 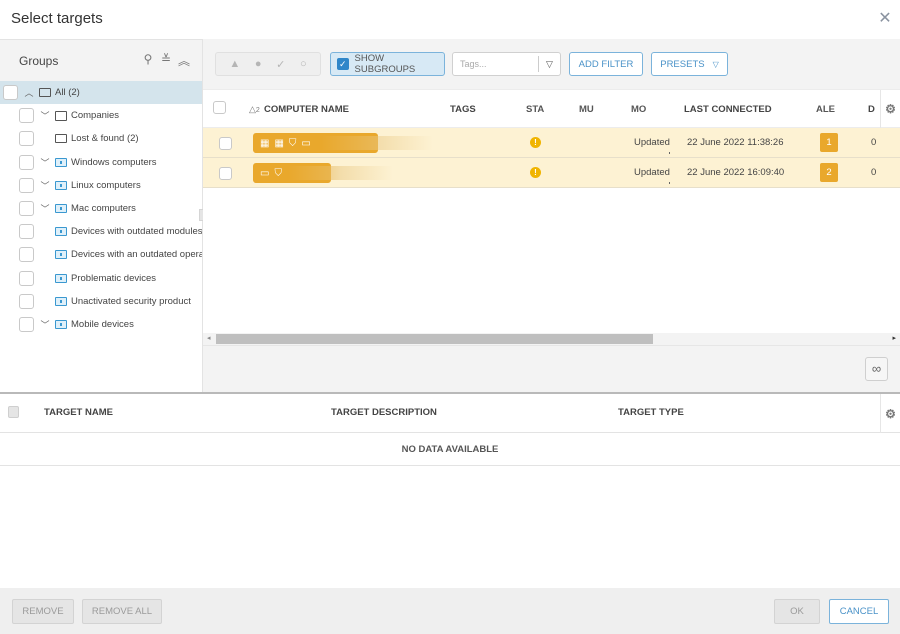 I want to click on collapse-all-icon: ︽, so click(x=184, y=60).